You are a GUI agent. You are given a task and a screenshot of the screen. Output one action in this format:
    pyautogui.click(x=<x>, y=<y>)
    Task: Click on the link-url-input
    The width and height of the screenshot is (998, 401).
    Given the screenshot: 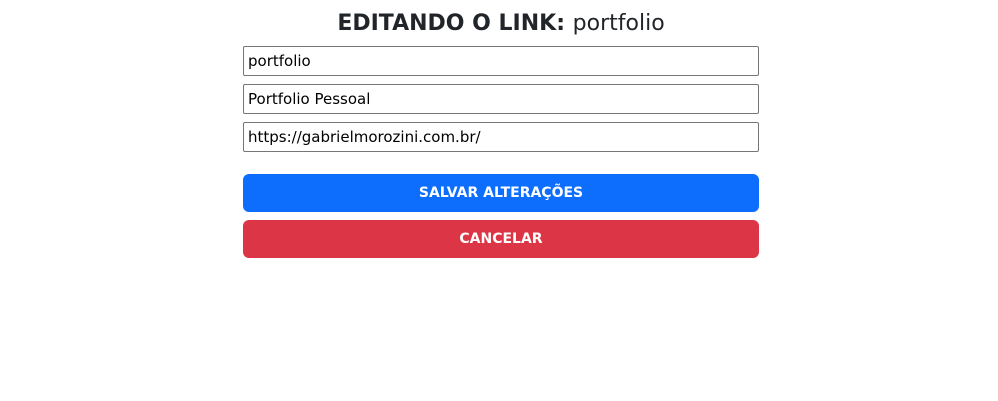 What is the action you would take?
    pyautogui.click(x=501, y=137)
    